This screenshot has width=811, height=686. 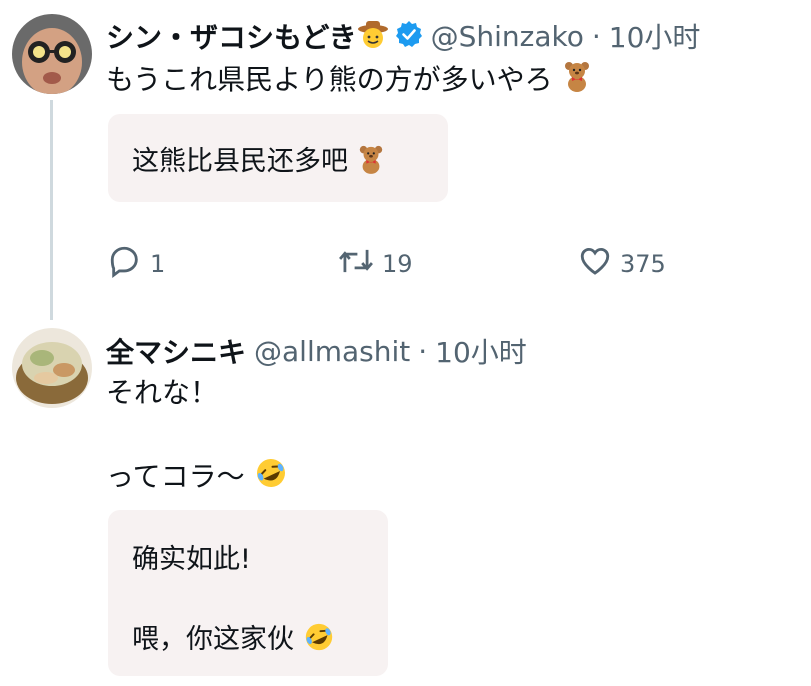 I want to click on author-handle: @Shinzako, so click(x=507, y=36).